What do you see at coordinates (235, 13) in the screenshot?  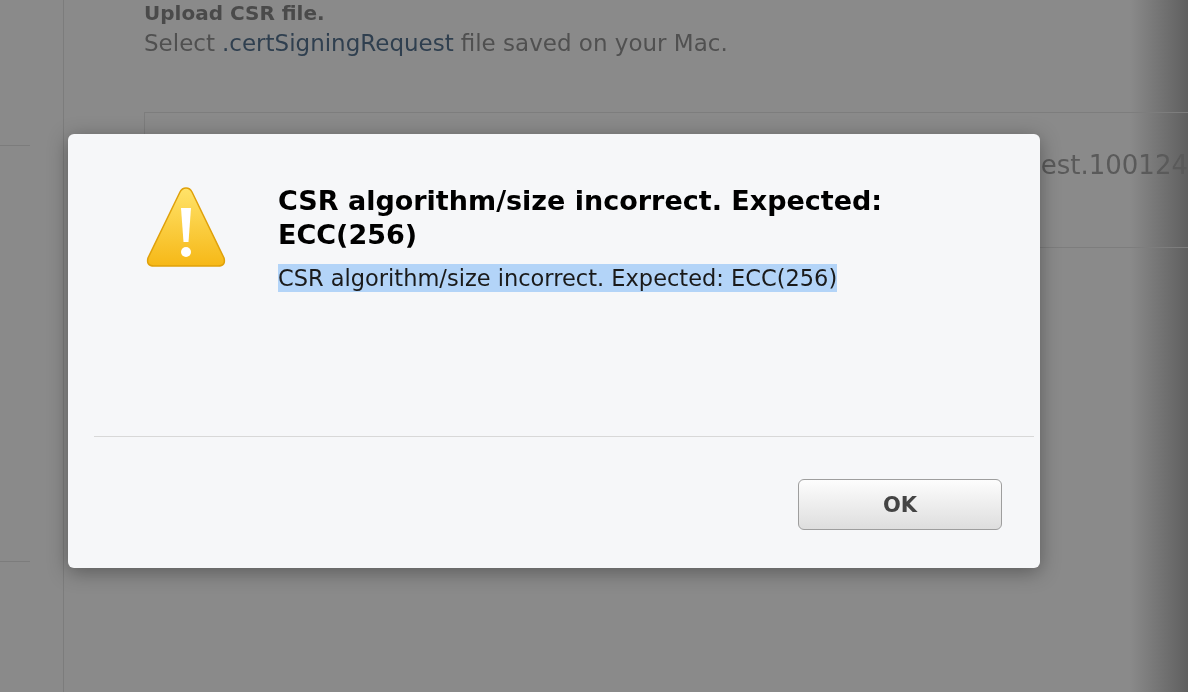 I see `section-heading: Upload CSR file.` at bounding box center [235, 13].